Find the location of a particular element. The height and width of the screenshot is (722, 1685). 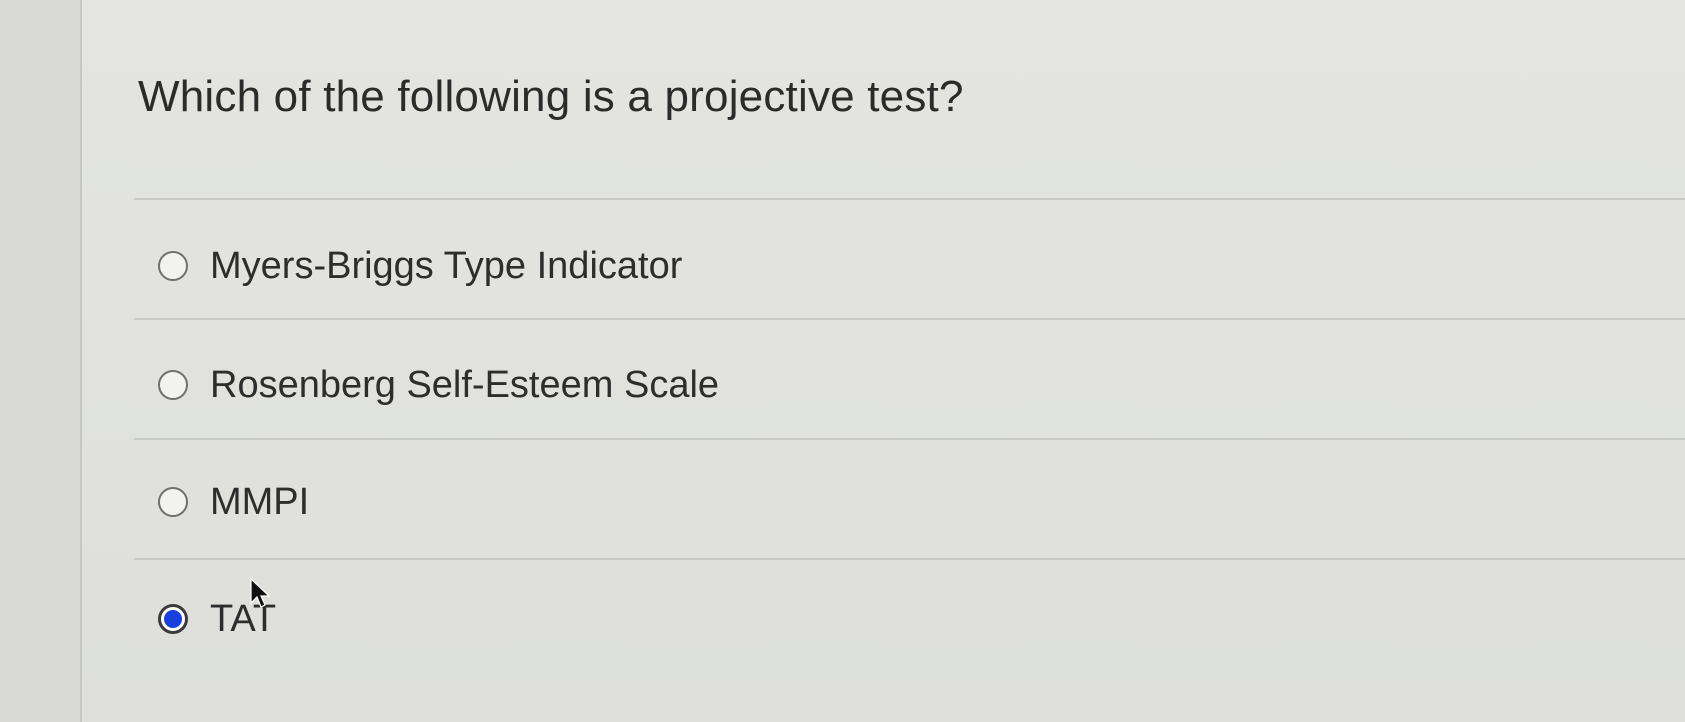

answer-option-rosenberg: Rosenberg Self-Esteem Scale is located at coordinates (438, 385).